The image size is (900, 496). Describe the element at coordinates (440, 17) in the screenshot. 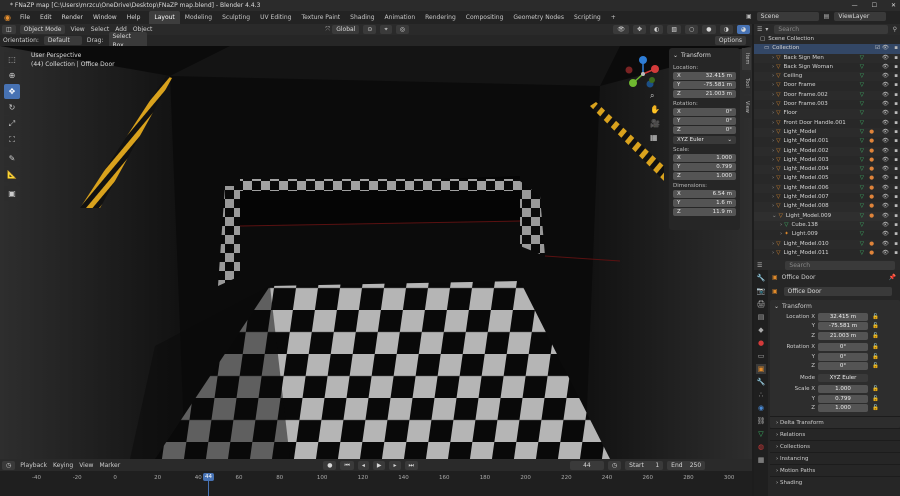

I see `tab-rendering: Rendering` at that location.